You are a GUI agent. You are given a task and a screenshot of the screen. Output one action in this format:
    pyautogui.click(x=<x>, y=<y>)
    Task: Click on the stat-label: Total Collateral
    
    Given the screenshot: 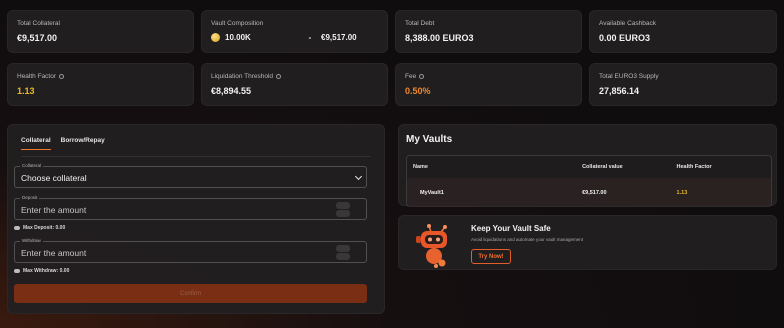 What is the action you would take?
    pyautogui.click(x=38, y=23)
    